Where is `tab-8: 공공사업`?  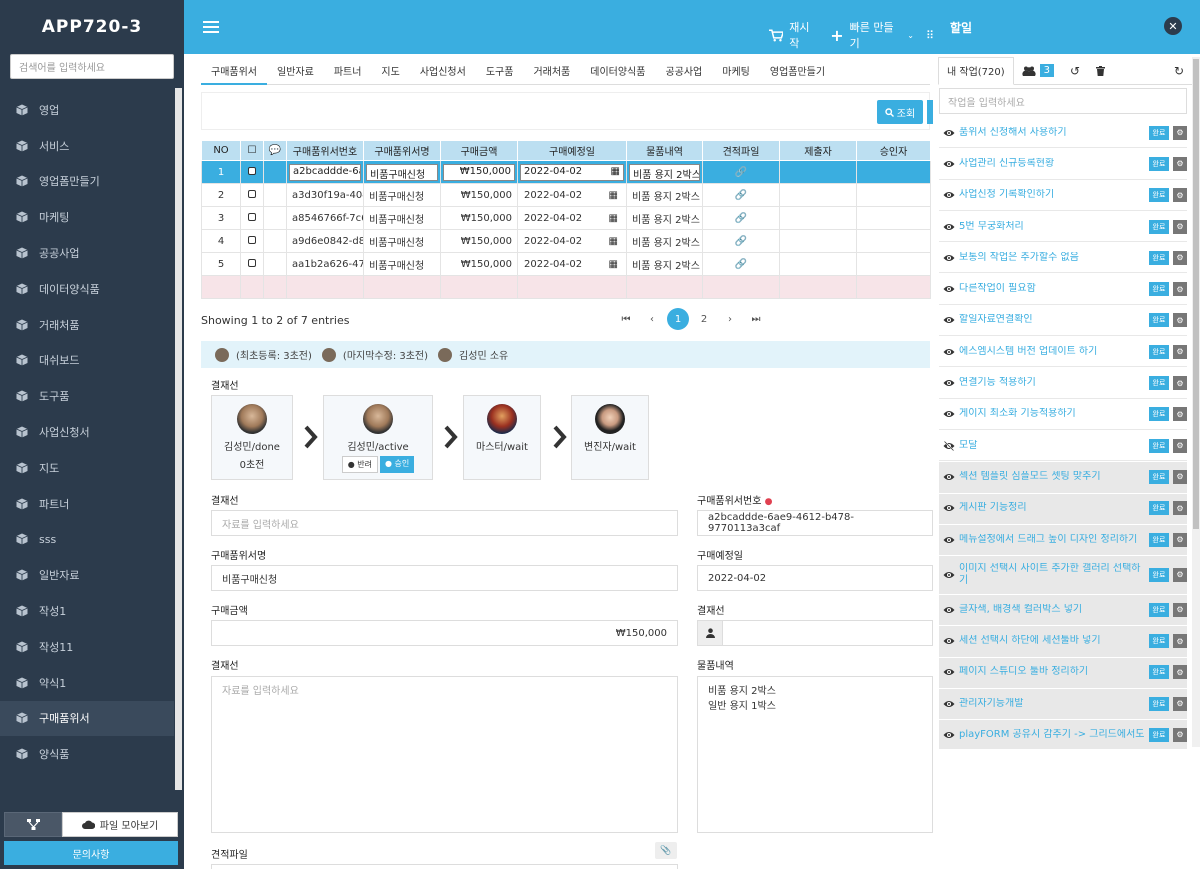
tab-8: 공공사업 is located at coordinates (683, 72).